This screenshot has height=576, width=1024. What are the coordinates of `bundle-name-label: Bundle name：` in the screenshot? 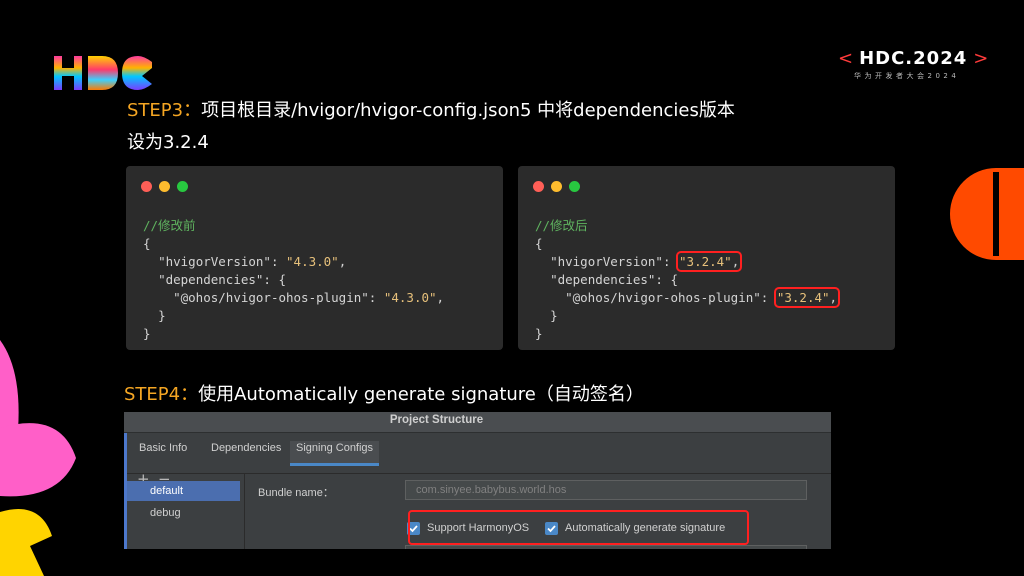 It's located at (296, 493).